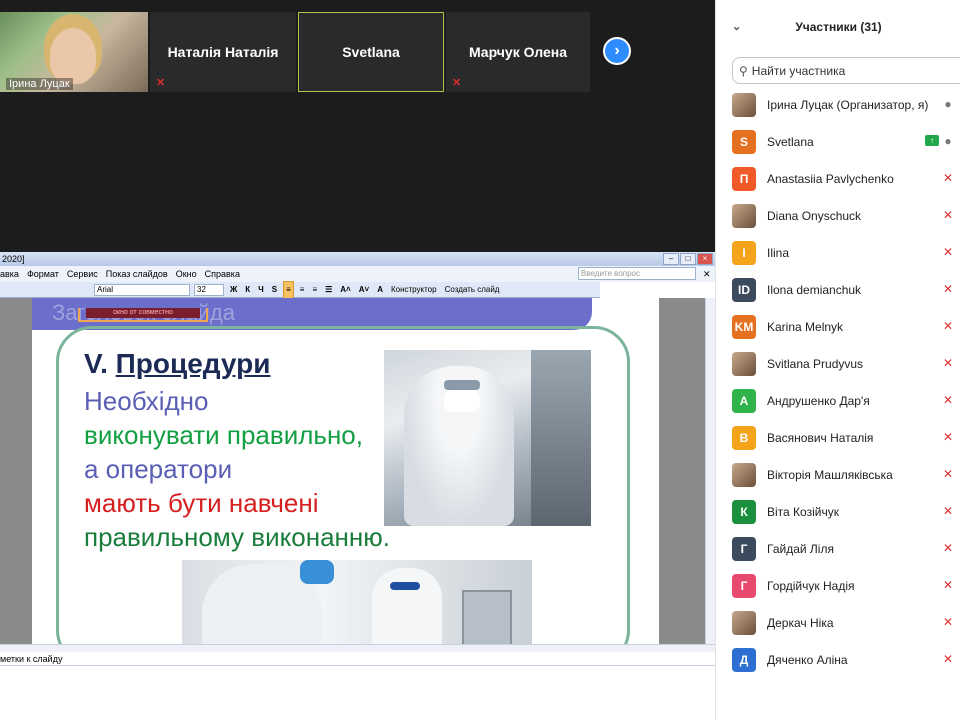 This screenshot has height=720, width=960. I want to click on screen-share-icon: ↑, so click(932, 140).